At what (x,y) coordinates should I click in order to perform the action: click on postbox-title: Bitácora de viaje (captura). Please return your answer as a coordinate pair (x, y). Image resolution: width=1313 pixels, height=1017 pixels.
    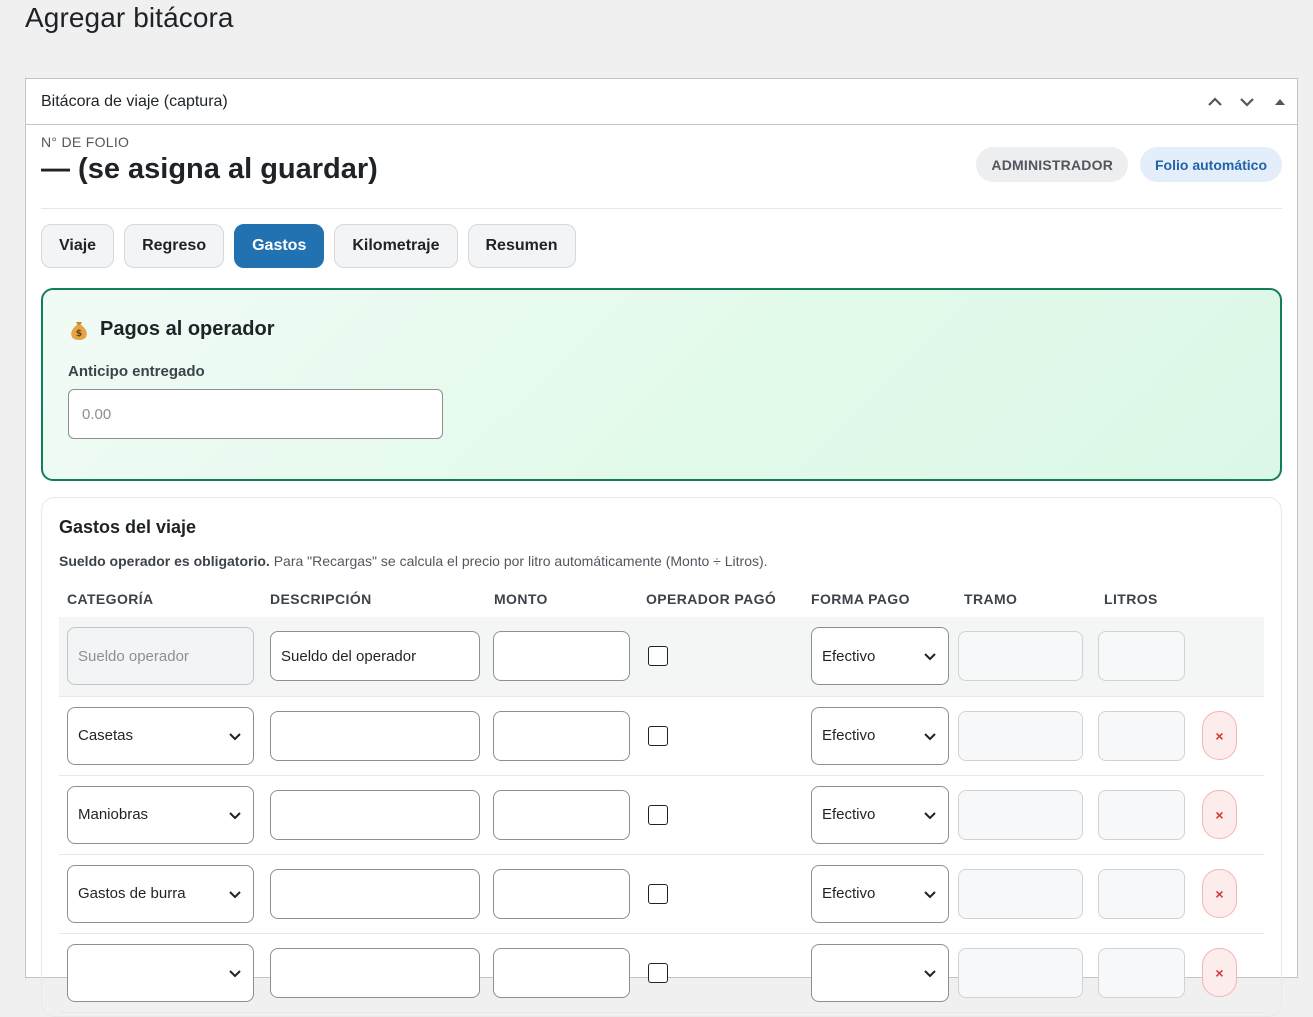
    Looking at the image, I should click on (134, 101).